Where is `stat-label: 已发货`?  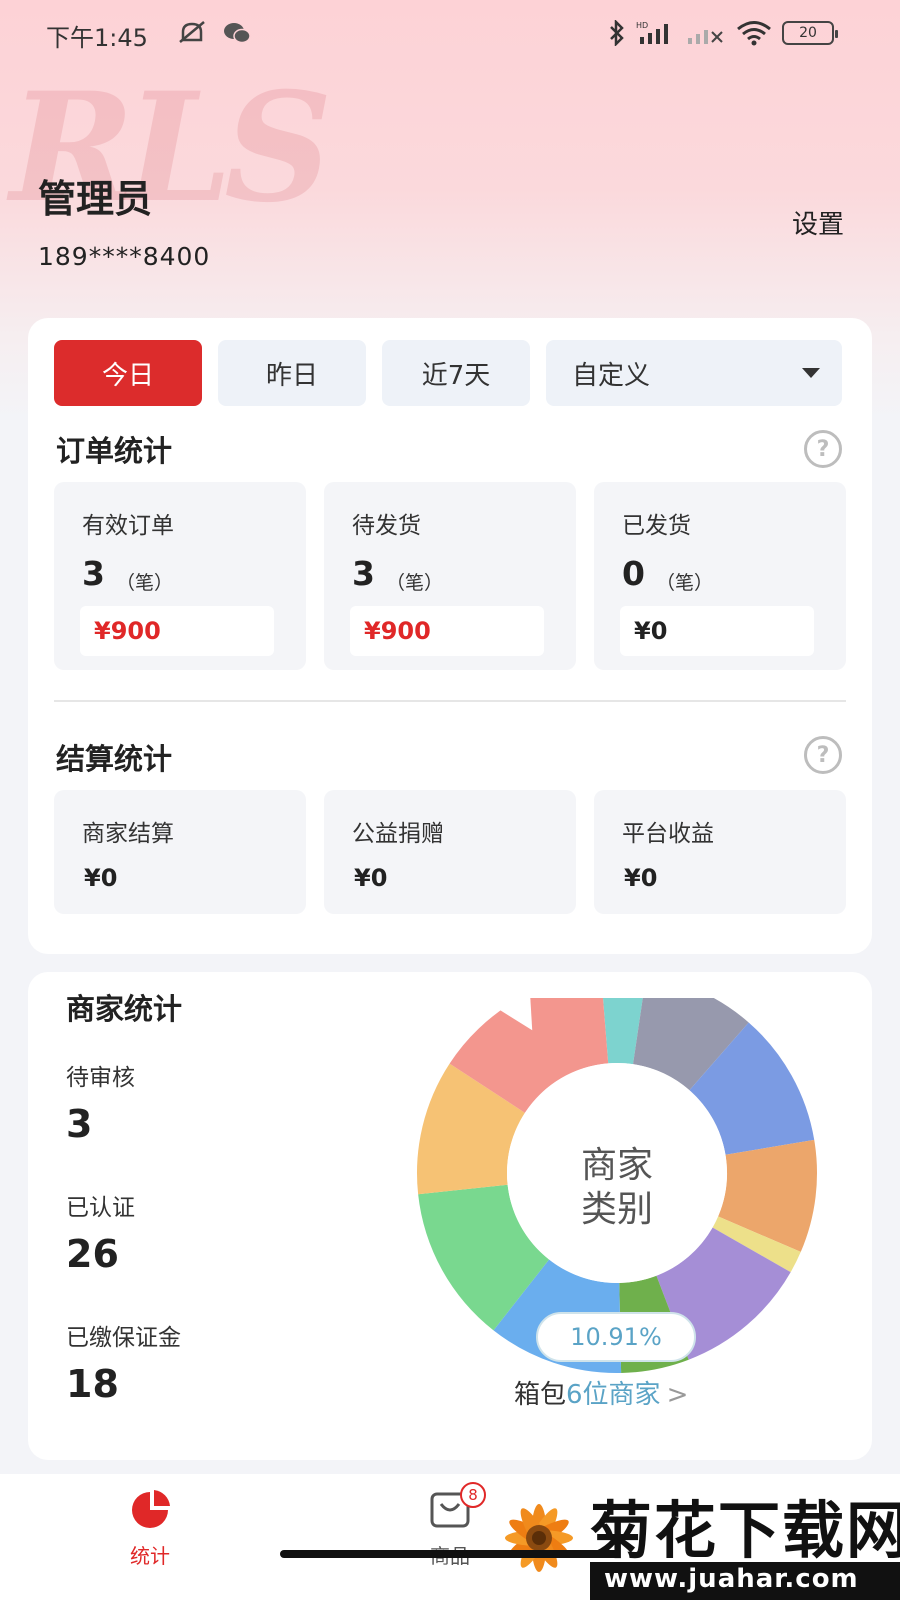 stat-label: 已发货 is located at coordinates (656, 526).